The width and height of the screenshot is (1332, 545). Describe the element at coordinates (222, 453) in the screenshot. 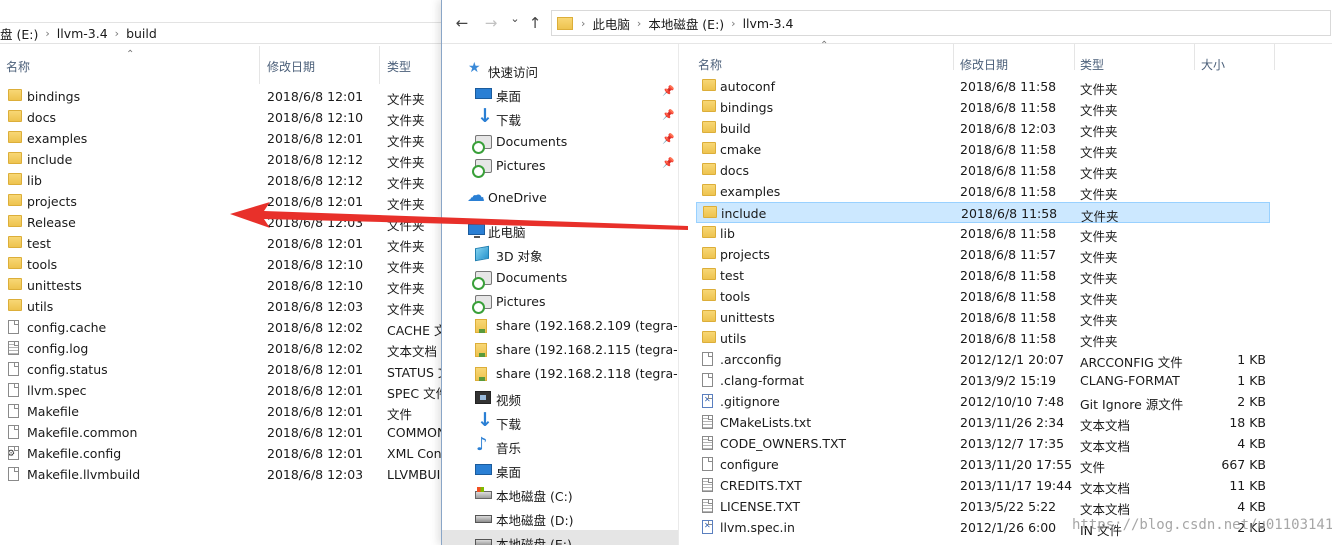

I see `list-item: Makefile.config 2018/6/8 12:01 XML Con` at that location.